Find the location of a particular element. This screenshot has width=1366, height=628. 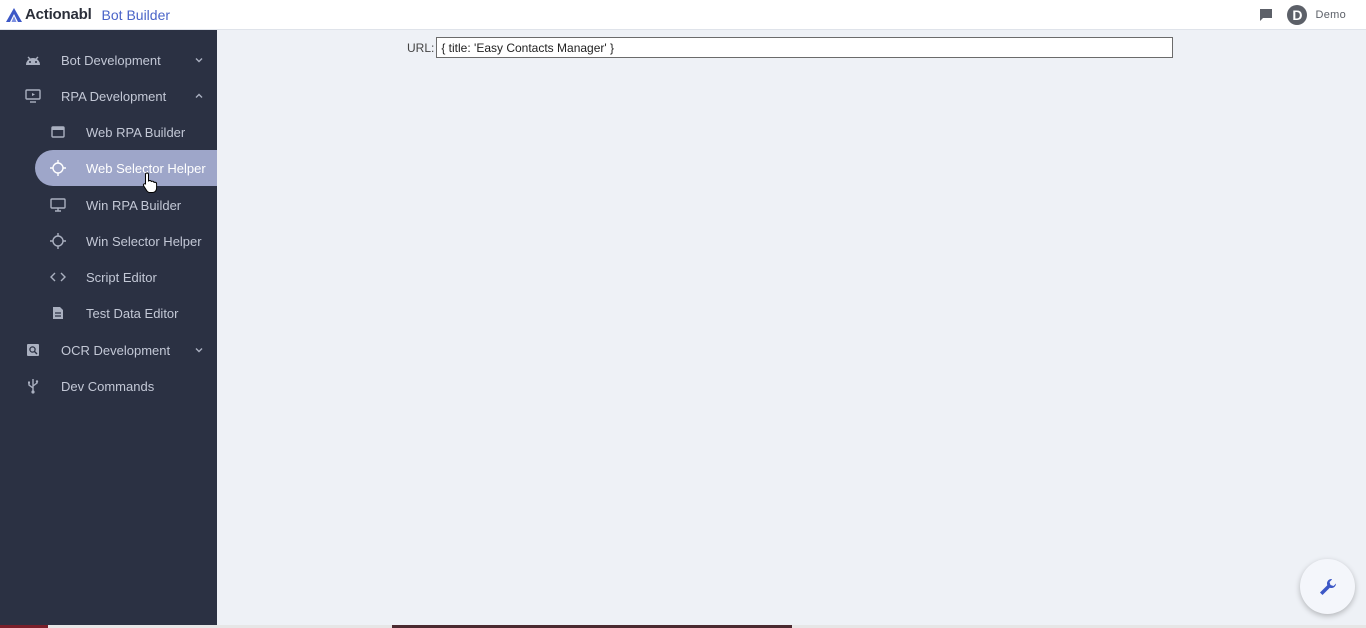

chevron-up-icon is located at coordinates (199, 96).